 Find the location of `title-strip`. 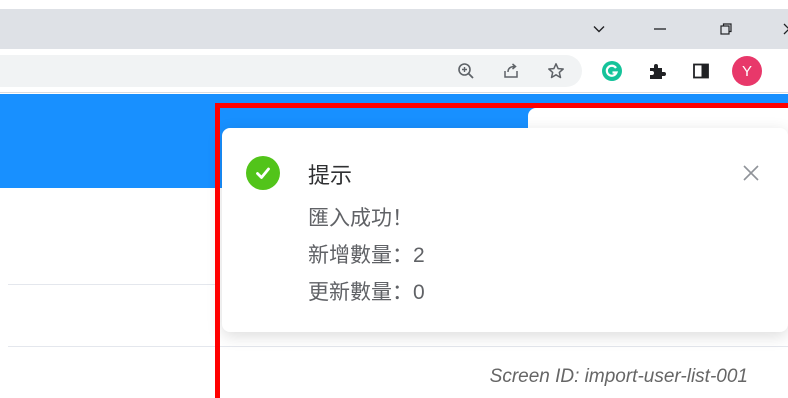

title-strip is located at coordinates (394, 4).